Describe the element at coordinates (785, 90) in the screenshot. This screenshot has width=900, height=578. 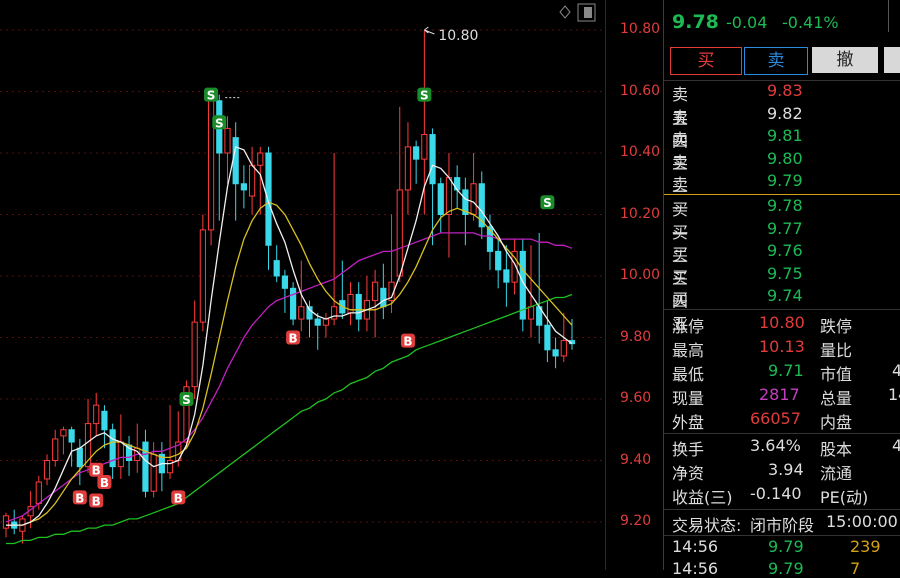
I see `ask-price: 9.83` at that location.